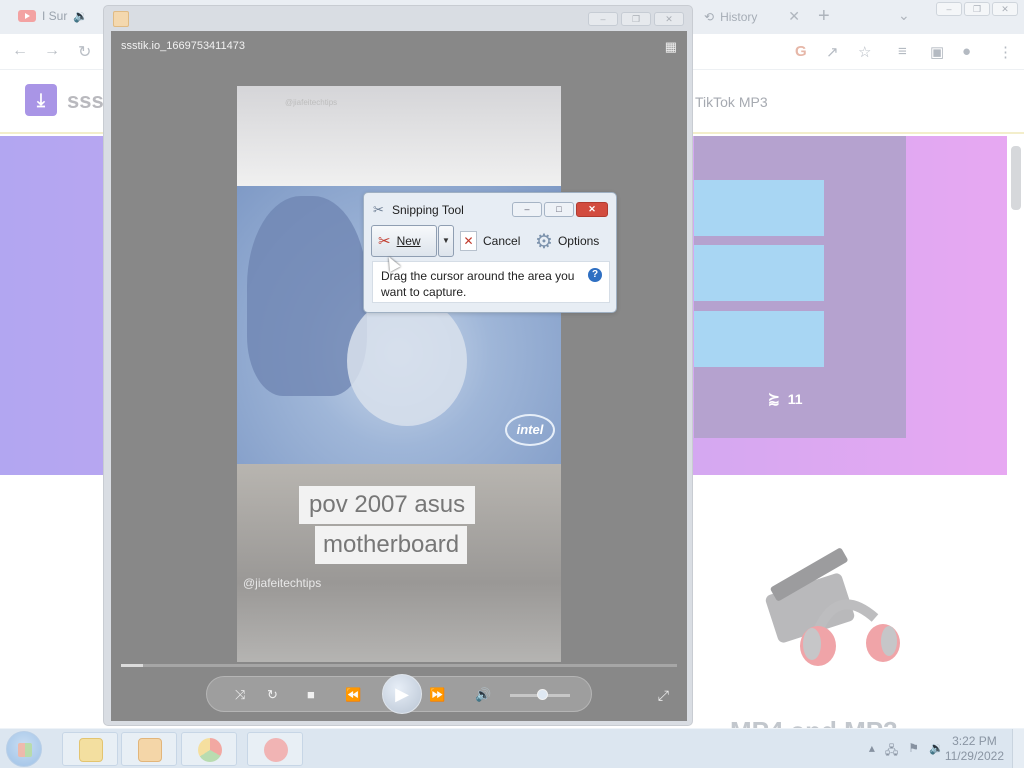  What do you see at coordinates (774, 398) in the screenshot?
I see `share-nodes-icon: ⪸` at bounding box center [774, 398].